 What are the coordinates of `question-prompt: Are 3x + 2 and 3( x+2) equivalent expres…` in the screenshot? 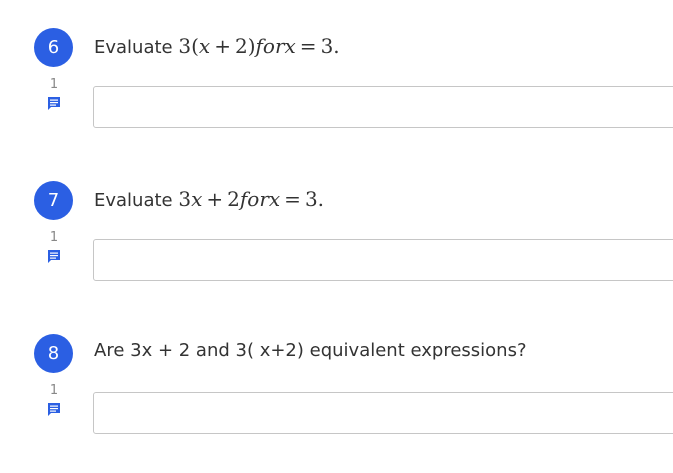 It's located at (310, 350).